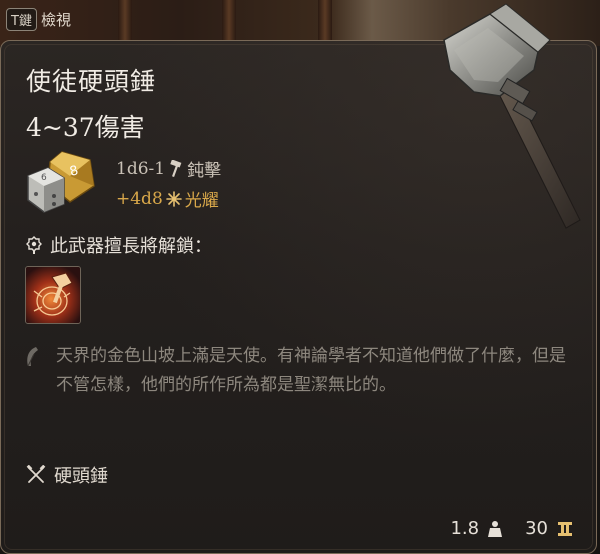 This screenshot has height=554, width=600. What do you see at coordinates (465, 528) in the screenshot?
I see `weight-value: 1.8` at bounding box center [465, 528].